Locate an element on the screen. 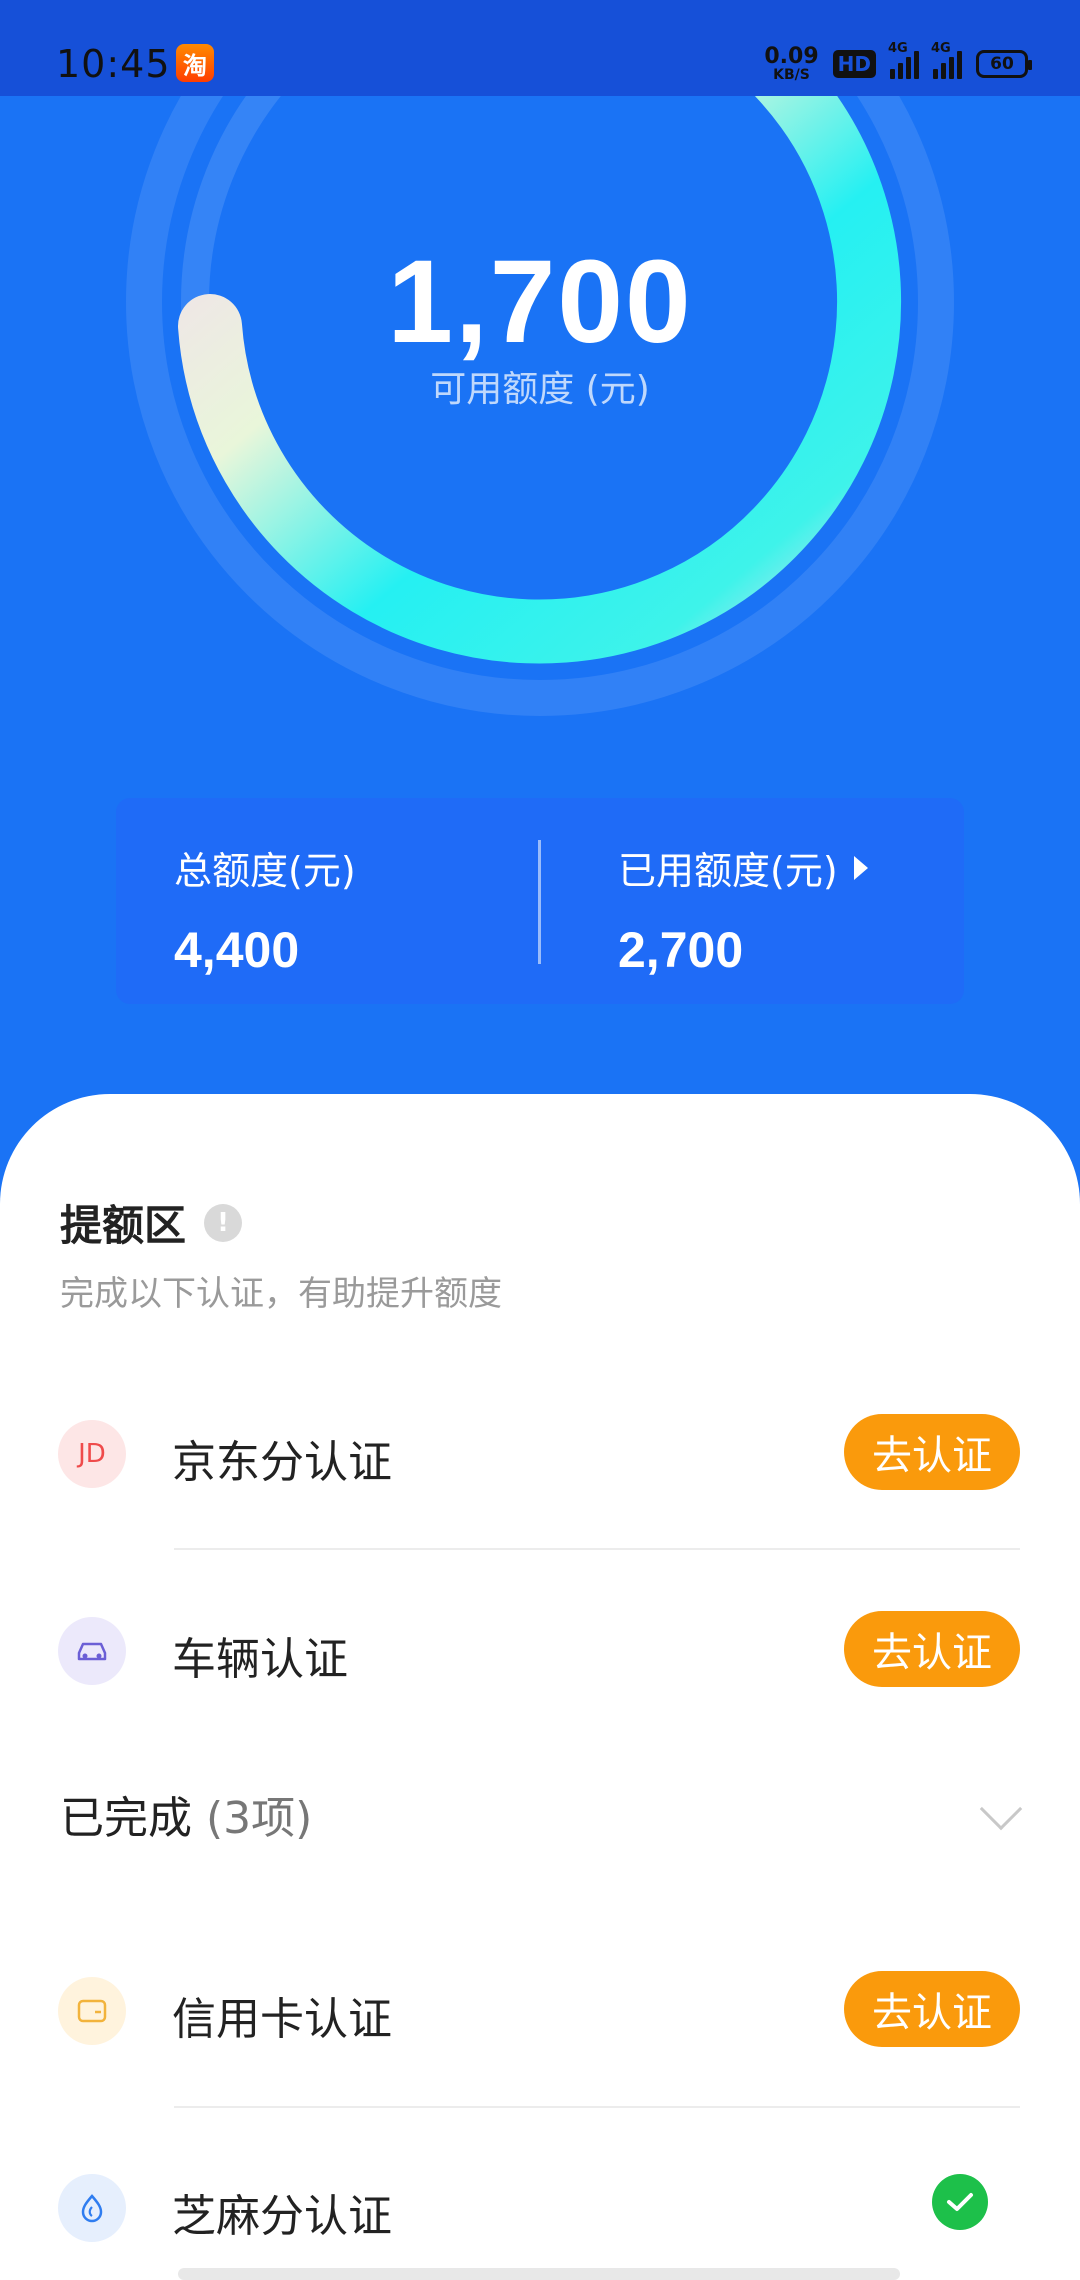 The width and height of the screenshot is (1080, 2280). list-item-vehicle-verification: 车辆认证 去认证 is located at coordinates (540, 1650).